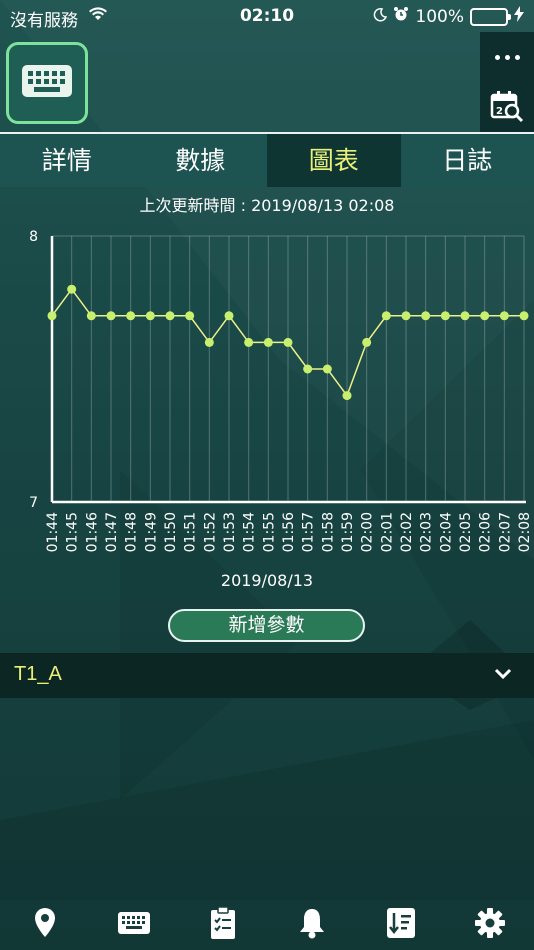 The image size is (534, 950). Describe the element at coordinates (267, 580) in the screenshot. I see `chart-x-label: 2019/08/13` at that location.